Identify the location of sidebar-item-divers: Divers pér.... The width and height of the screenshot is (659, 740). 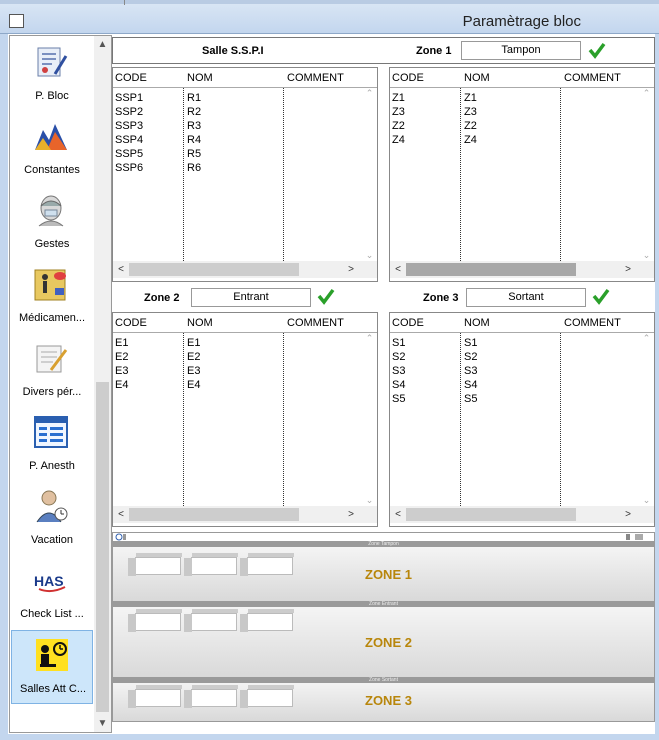
(52, 371).